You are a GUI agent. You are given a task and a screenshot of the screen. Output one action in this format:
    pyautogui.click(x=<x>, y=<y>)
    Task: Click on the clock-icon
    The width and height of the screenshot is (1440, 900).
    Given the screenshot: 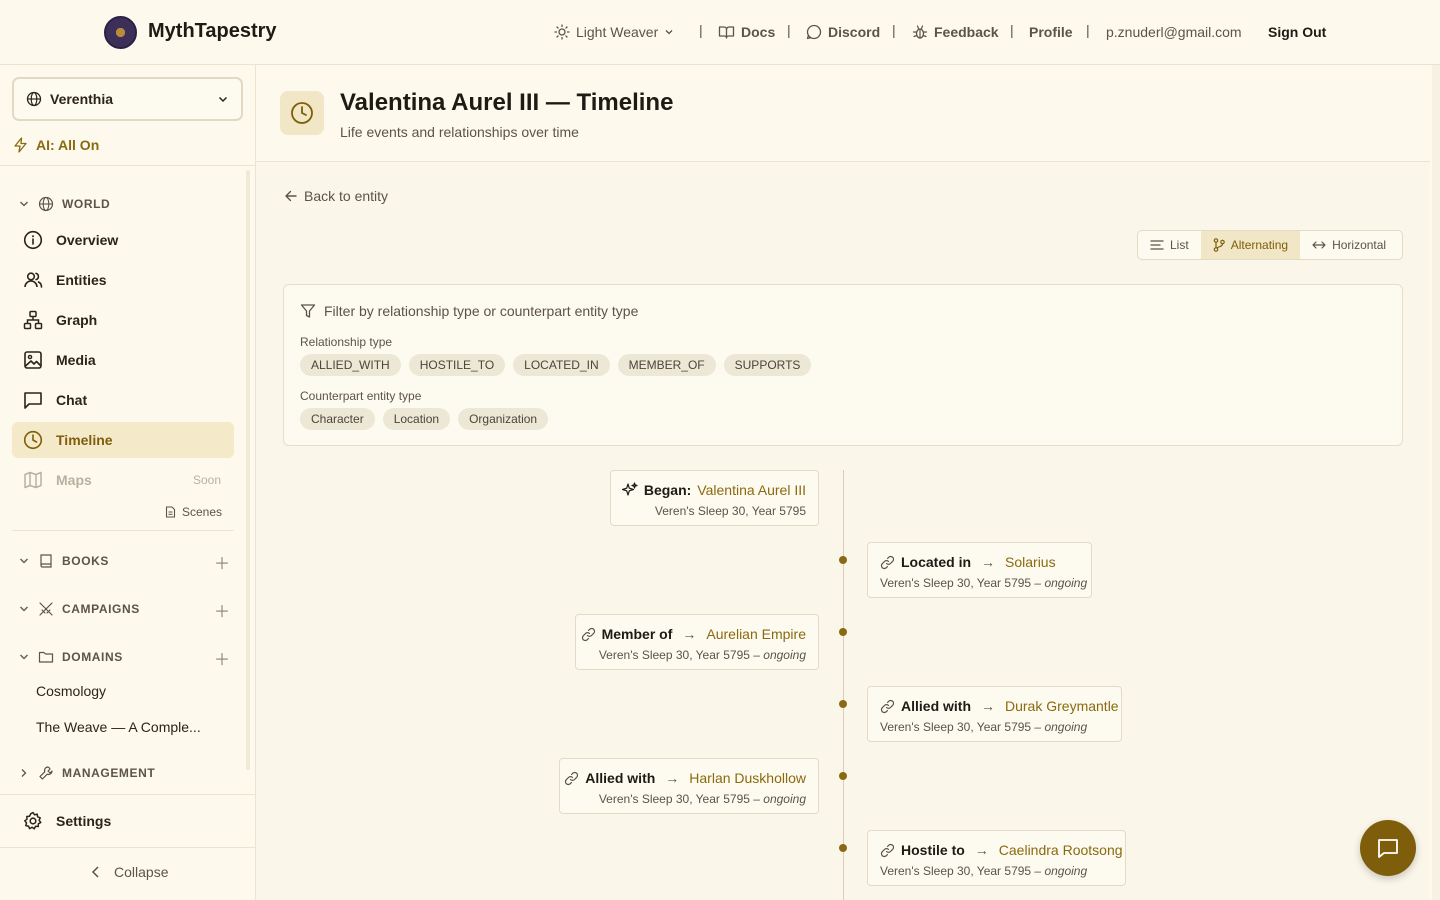 What is the action you would take?
    pyautogui.click(x=33, y=440)
    